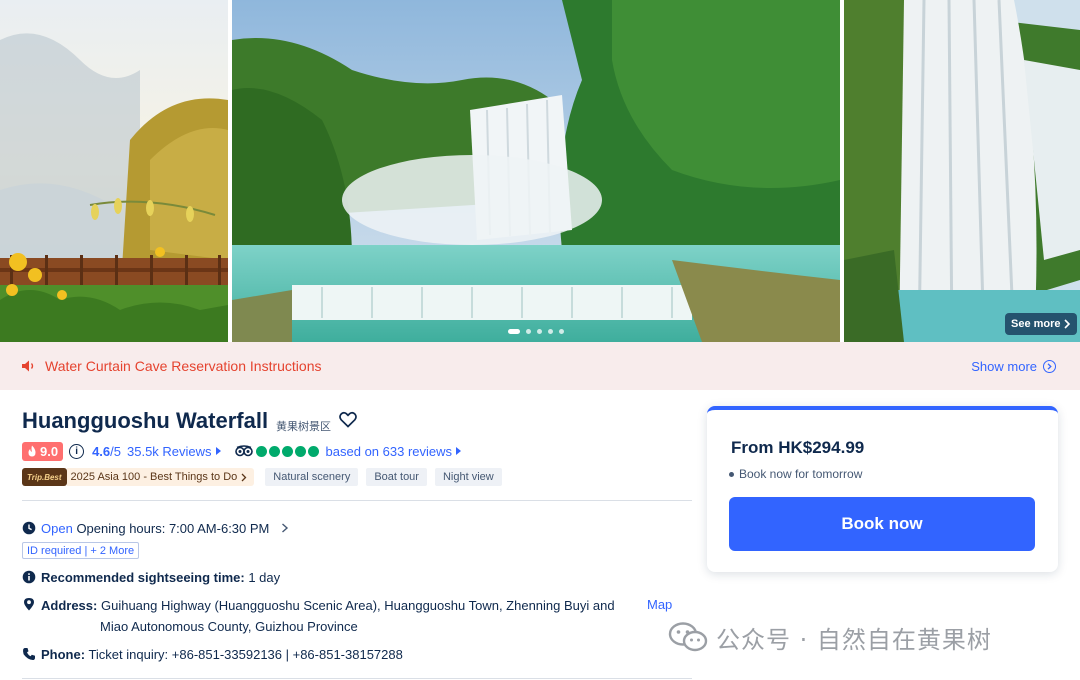 This screenshot has width=1080, height=680. Describe the element at coordinates (962, 171) in the screenshot. I see `gallery-photo-side-waterfall` at that location.